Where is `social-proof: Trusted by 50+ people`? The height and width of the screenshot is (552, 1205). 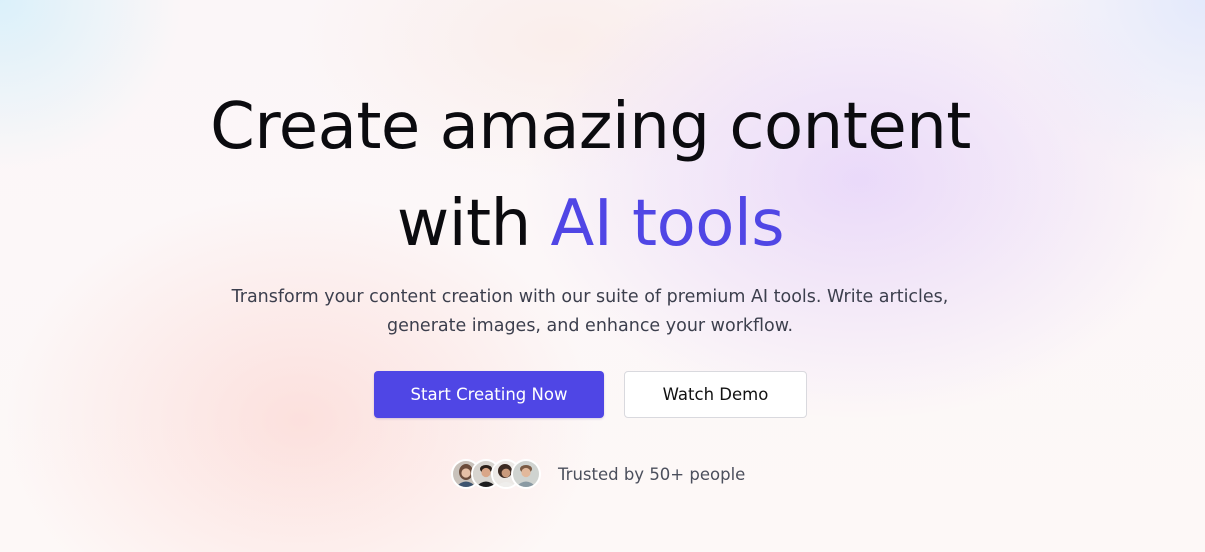 social-proof: Trusted by 50+ people is located at coordinates (598, 474).